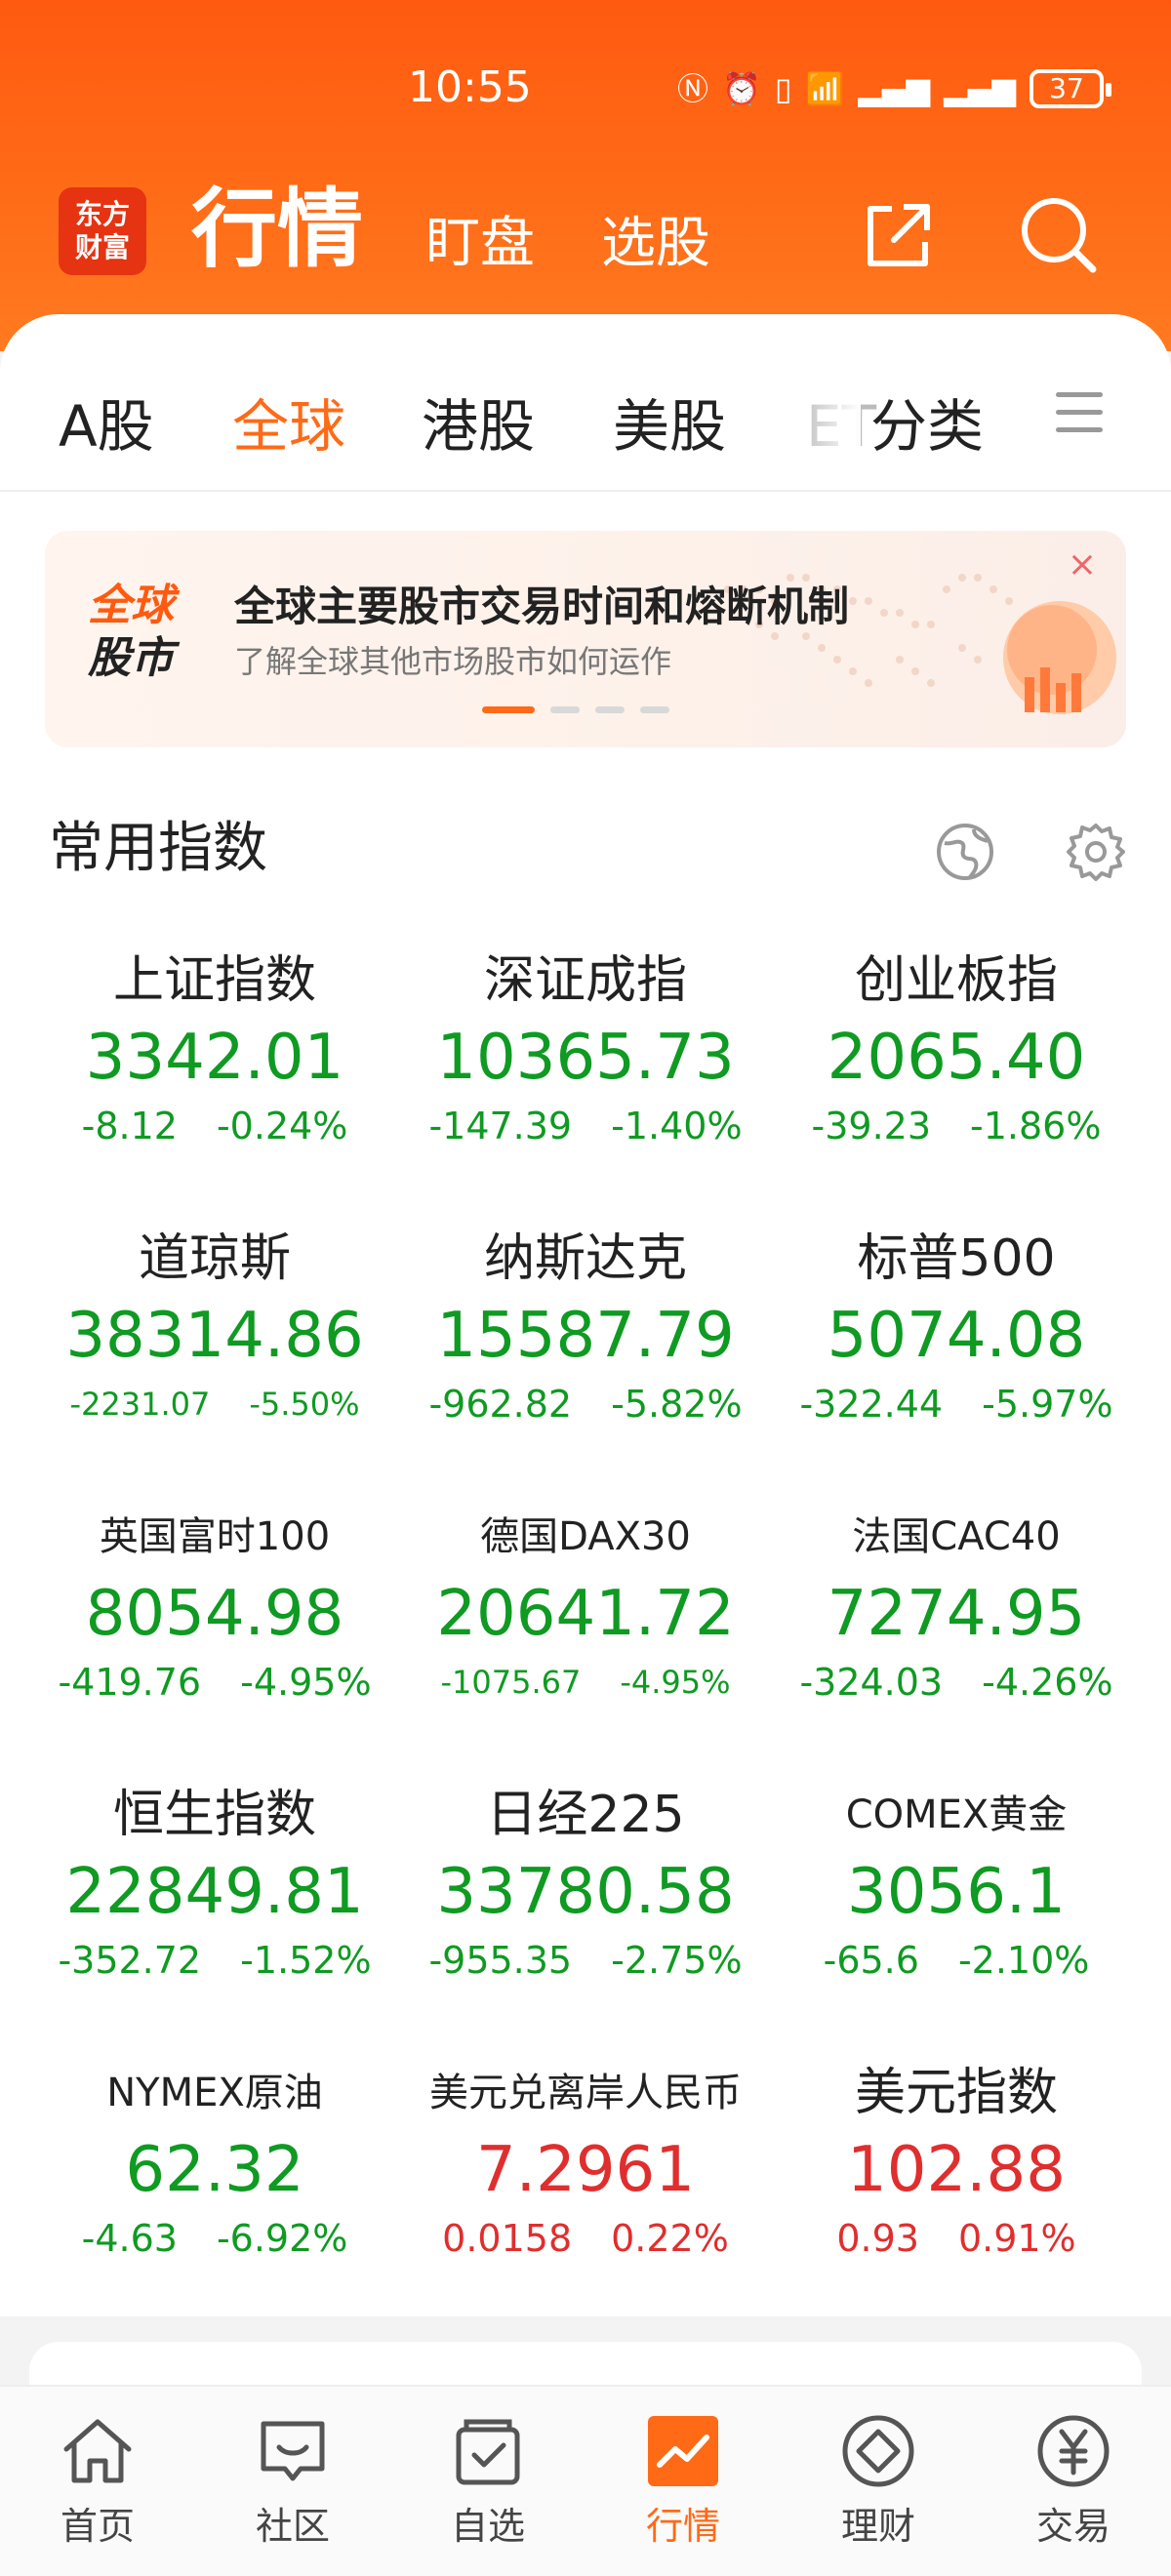  What do you see at coordinates (214, 1815) in the screenshot?
I see `index-name: 恒生指数` at bounding box center [214, 1815].